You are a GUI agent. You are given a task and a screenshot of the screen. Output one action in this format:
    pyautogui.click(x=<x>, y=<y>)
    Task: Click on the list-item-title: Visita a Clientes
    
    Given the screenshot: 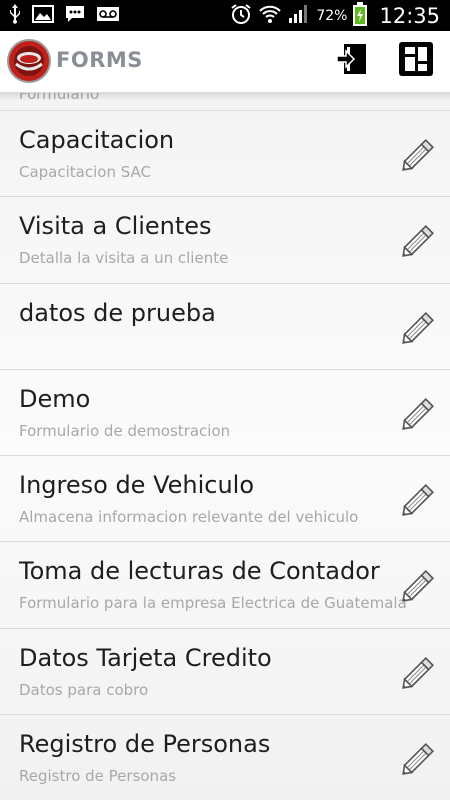 What is the action you would take?
    pyautogui.click(x=115, y=226)
    